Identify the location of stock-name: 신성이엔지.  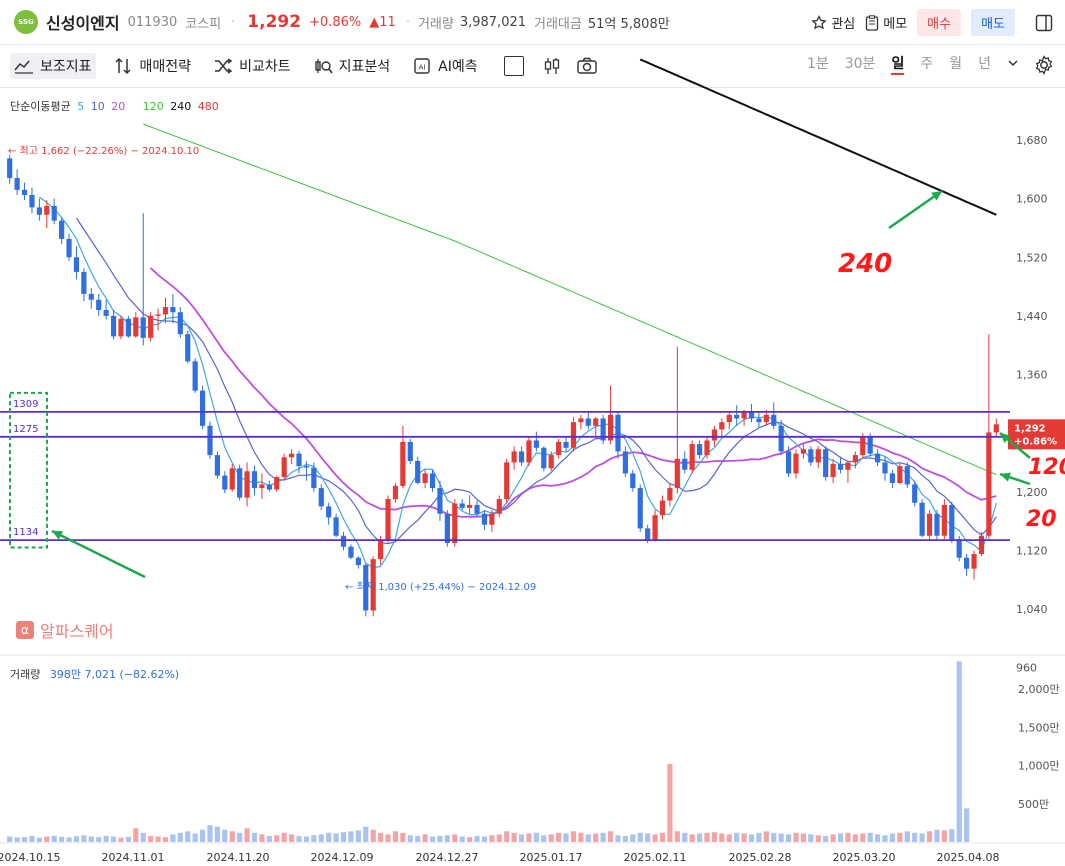
(83, 23).